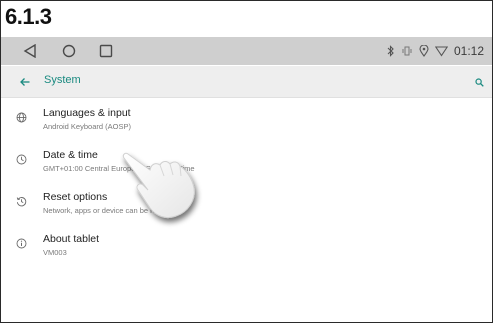 The height and width of the screenshot is (325, 495). I want to click on list-item-subtitle: Android Keyboard (AOSP), so click(87, 126).